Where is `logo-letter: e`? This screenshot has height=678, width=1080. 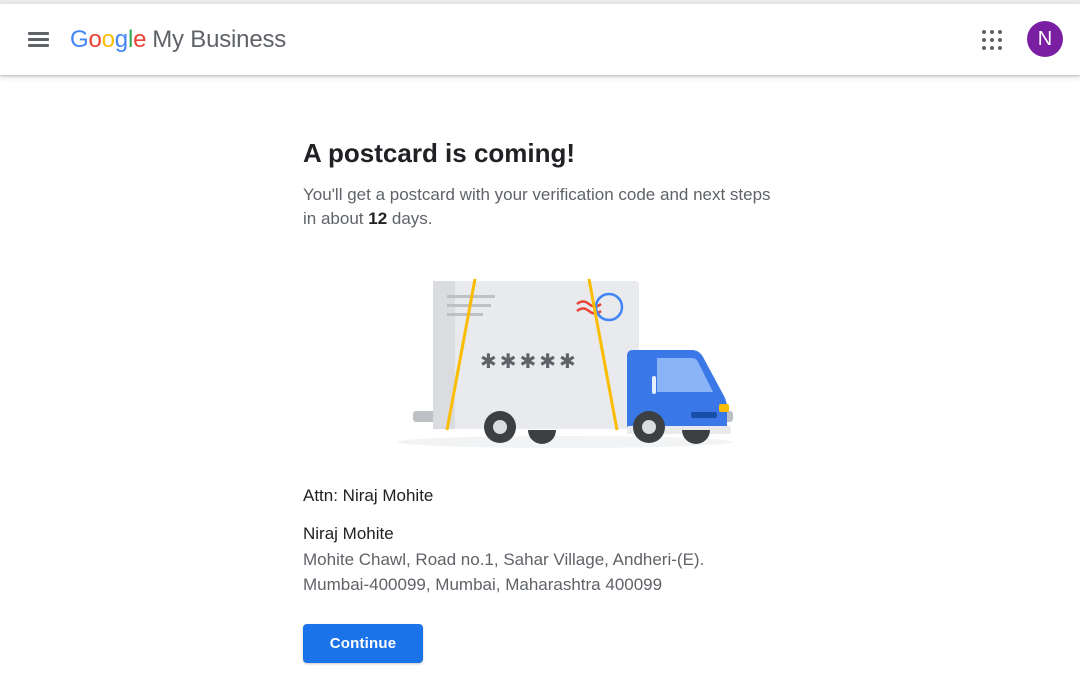
logo-letter: e is located at coordinates (140, 39).